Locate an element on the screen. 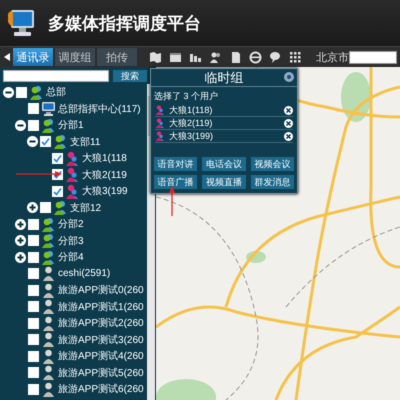  app-title: 多媒体指挥调度平台 is located at coordinates (124, 23).